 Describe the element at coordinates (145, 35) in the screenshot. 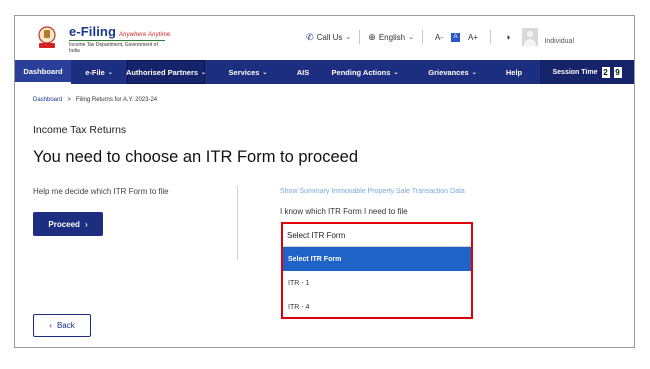

I see `brand-tagline: Anywhere Anytime` at that location.